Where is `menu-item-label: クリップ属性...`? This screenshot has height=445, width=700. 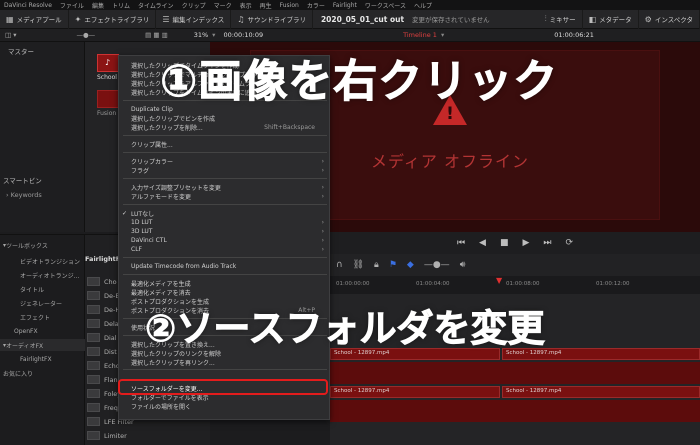 menu-item-label: クリップ属性... is located at coordinates (152, 145).